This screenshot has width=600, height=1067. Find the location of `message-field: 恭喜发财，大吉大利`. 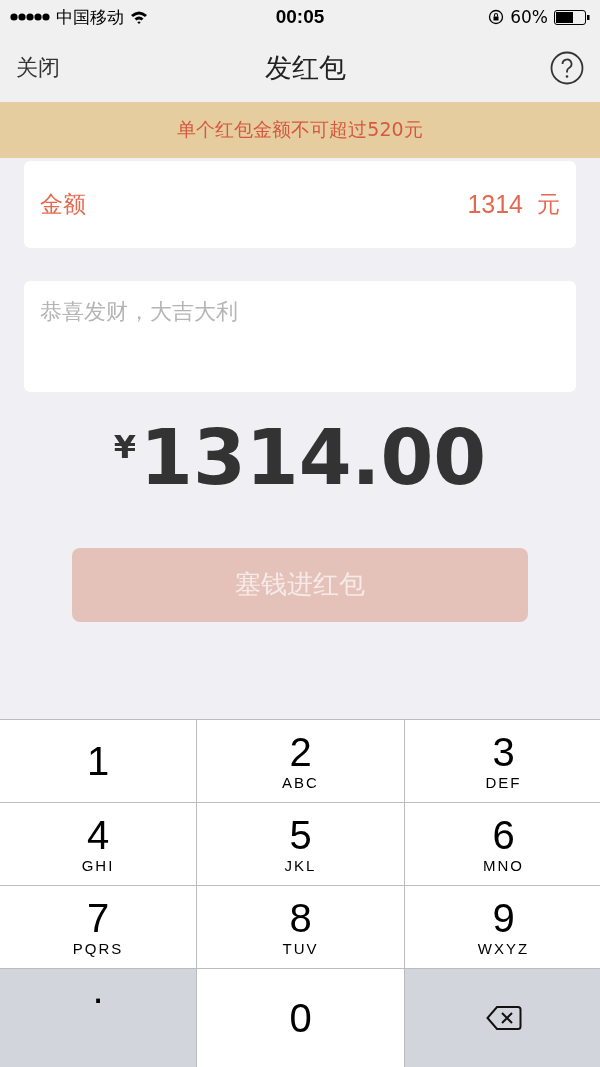

message-field: 恭喜发财，大吉大利 is located at coordinates (300, 336).